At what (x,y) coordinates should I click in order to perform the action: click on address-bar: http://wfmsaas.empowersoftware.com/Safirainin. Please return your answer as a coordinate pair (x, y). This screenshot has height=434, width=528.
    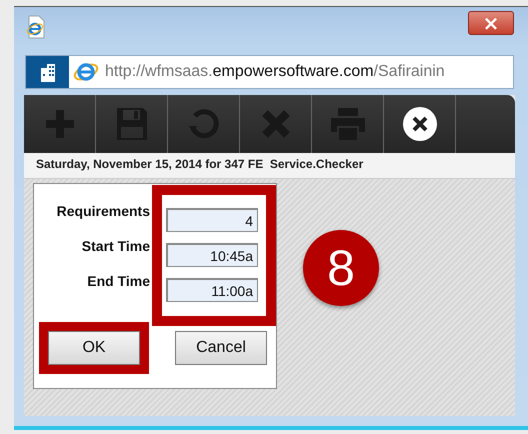
    Looking at the image, I should click on (269, 72).